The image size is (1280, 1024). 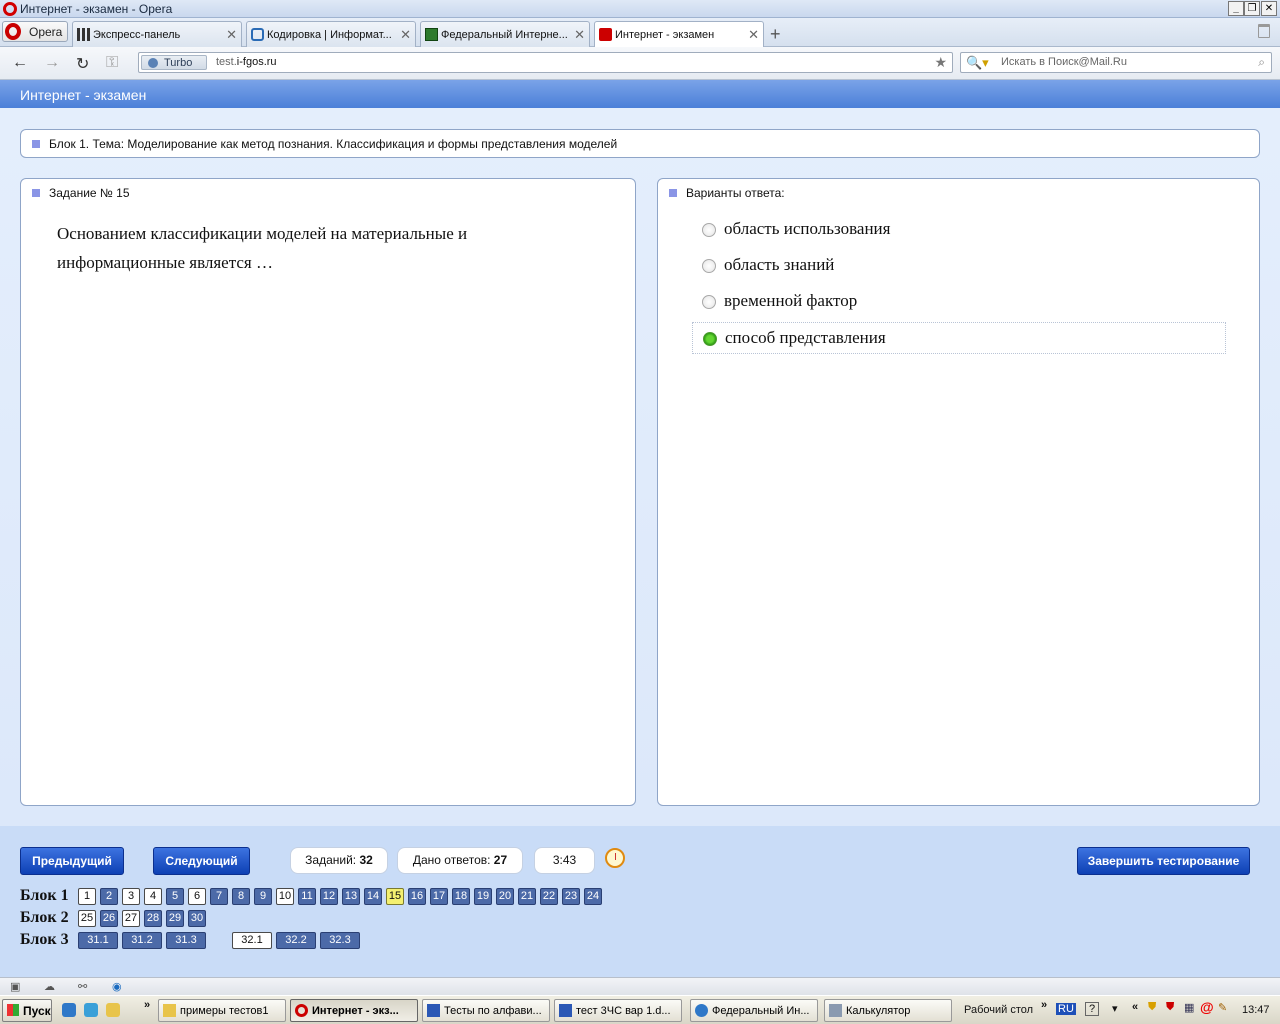 I want to click on question-nav-button: 26, so click(x=109, y=918).